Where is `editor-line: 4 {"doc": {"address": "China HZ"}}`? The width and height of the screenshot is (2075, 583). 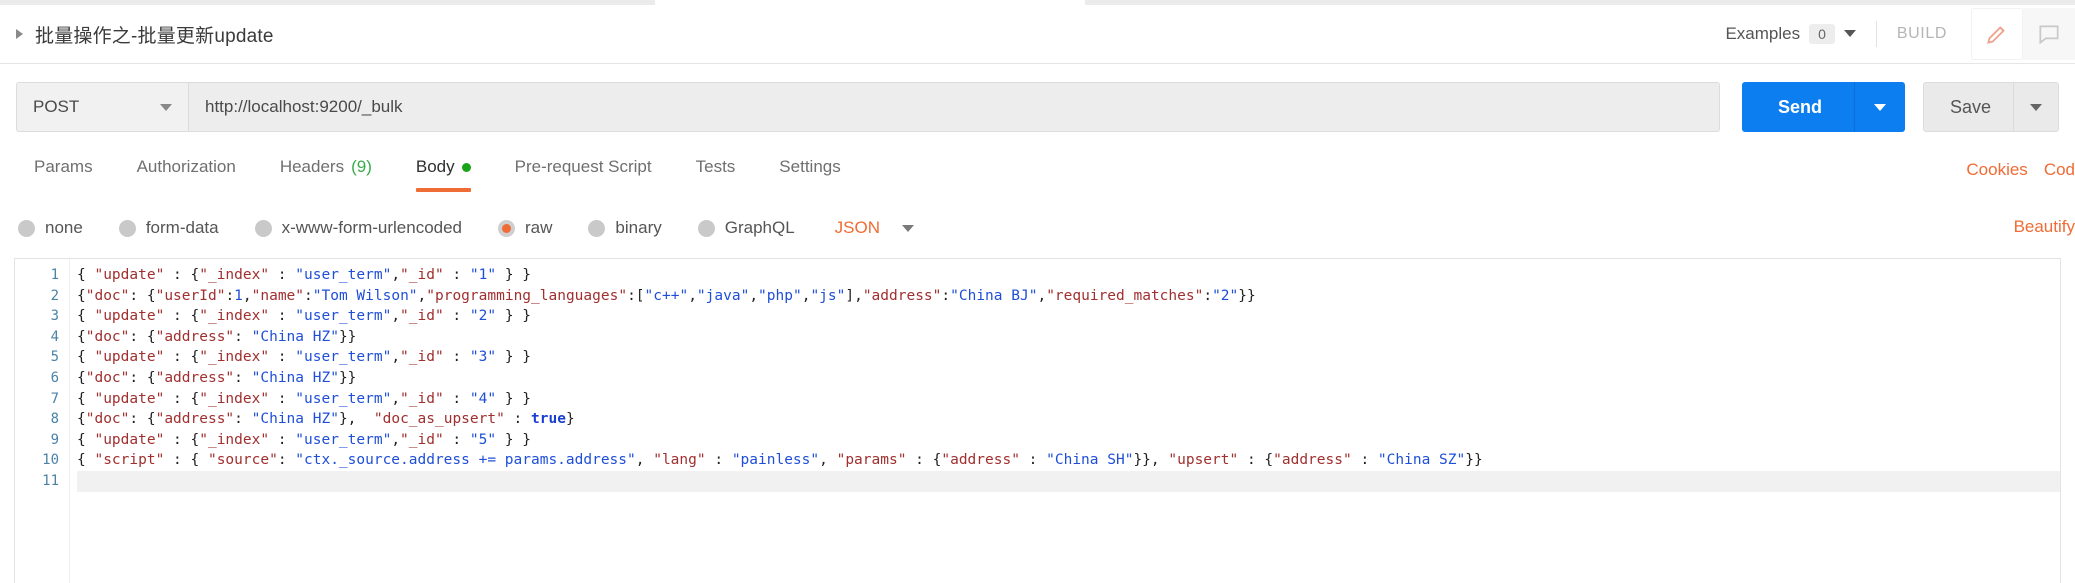 editor-line: 4 {"doc": {"address": "China HZ"}} is located at coordinates (1037, 337).